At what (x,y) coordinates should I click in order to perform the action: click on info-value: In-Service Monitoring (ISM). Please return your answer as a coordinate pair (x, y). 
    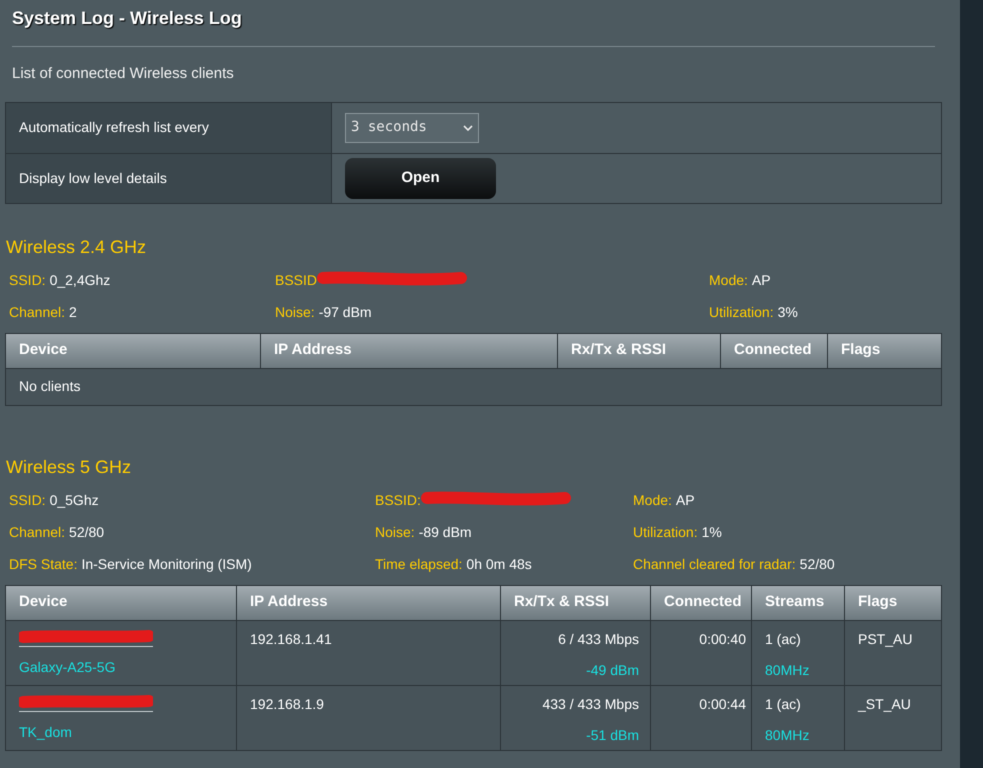
    Looking at the image, I should click on (166, 564).